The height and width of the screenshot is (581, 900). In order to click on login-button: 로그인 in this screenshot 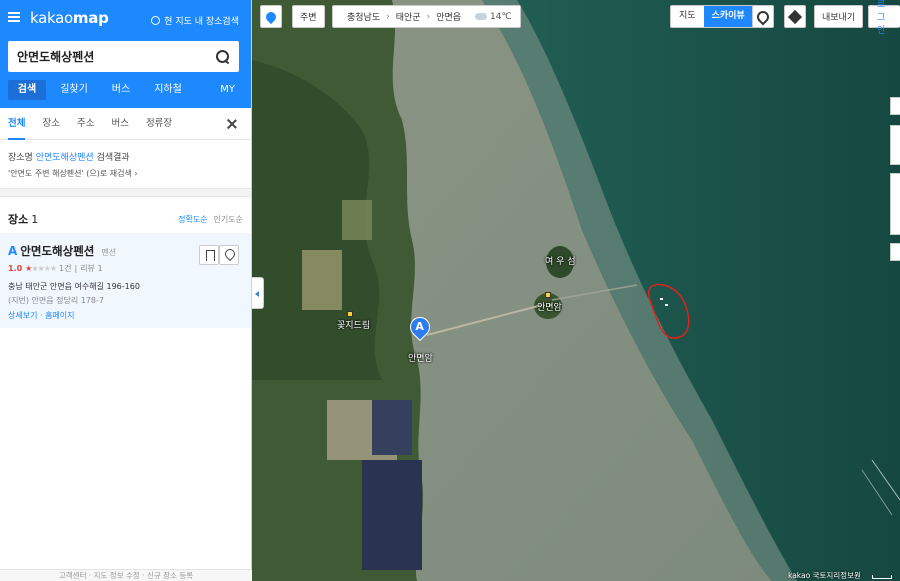, I will do `click(884, 18)`.